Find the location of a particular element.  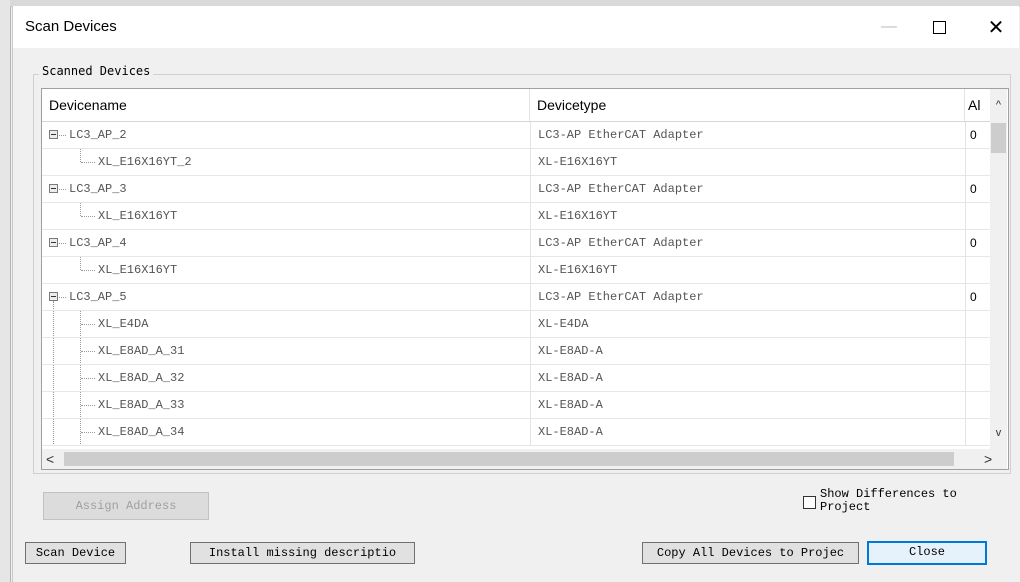

table-row: XL_E8AD_A_32 XL-E8AD-A is located at coordinates (516, 378).